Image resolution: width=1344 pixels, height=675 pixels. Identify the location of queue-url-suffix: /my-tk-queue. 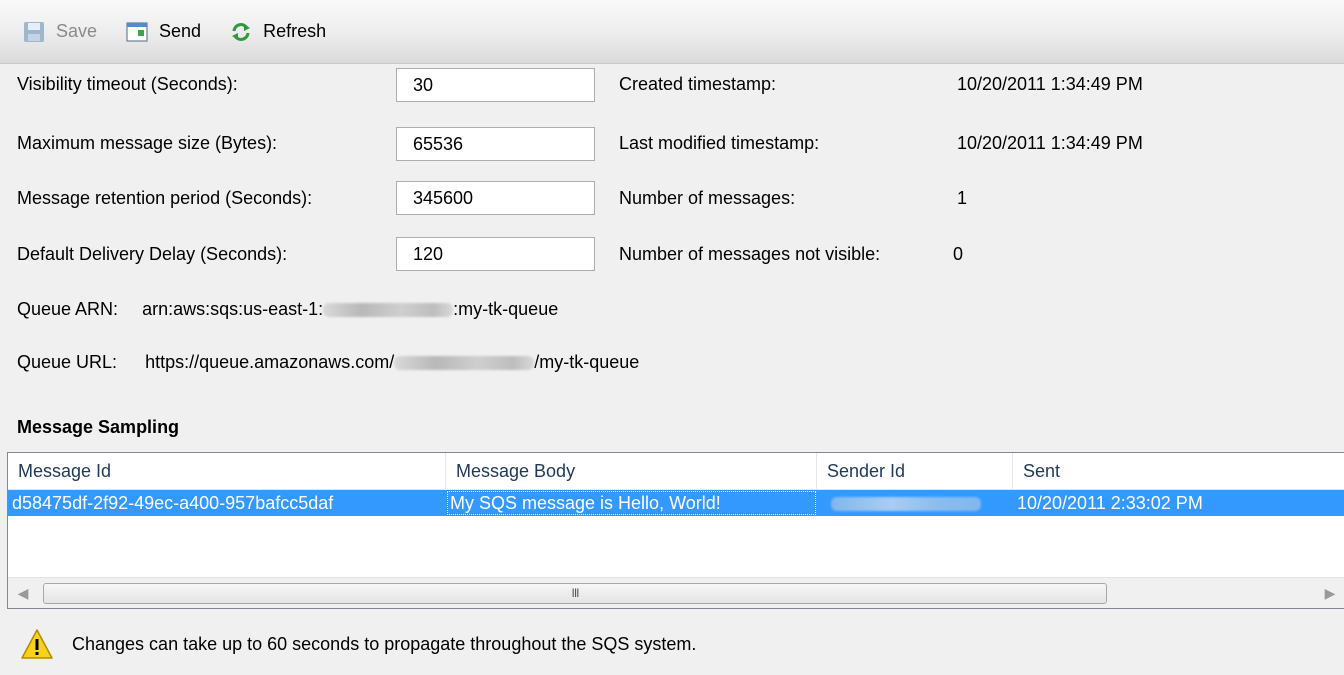
(587, 362).